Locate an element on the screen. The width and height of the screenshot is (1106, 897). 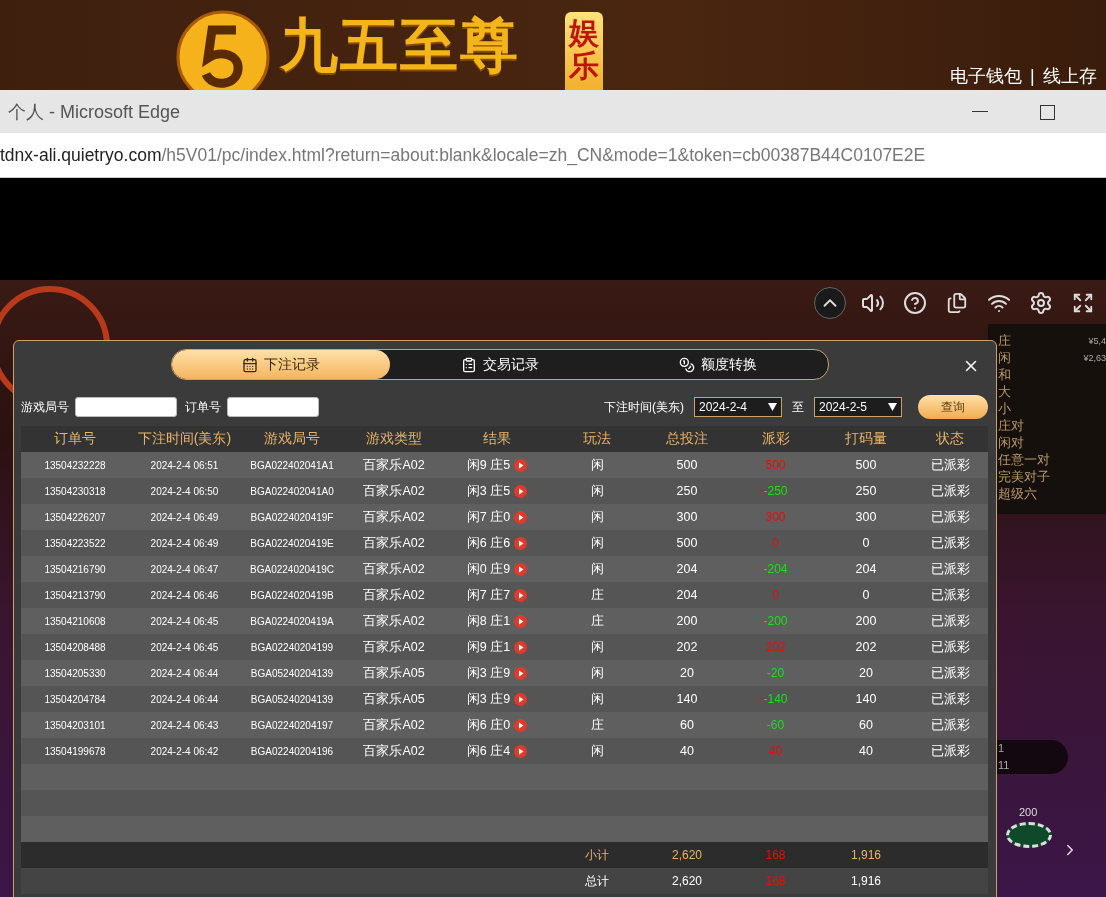
table-cell-text: 2024-2-4 06:47 is located at coordinates (184, 569).